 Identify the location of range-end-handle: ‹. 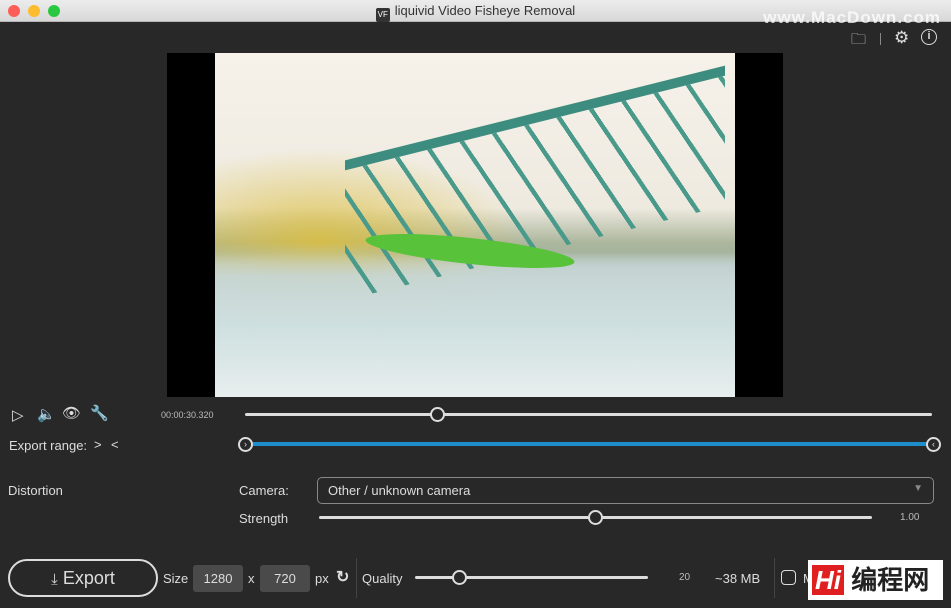
(933, 444).